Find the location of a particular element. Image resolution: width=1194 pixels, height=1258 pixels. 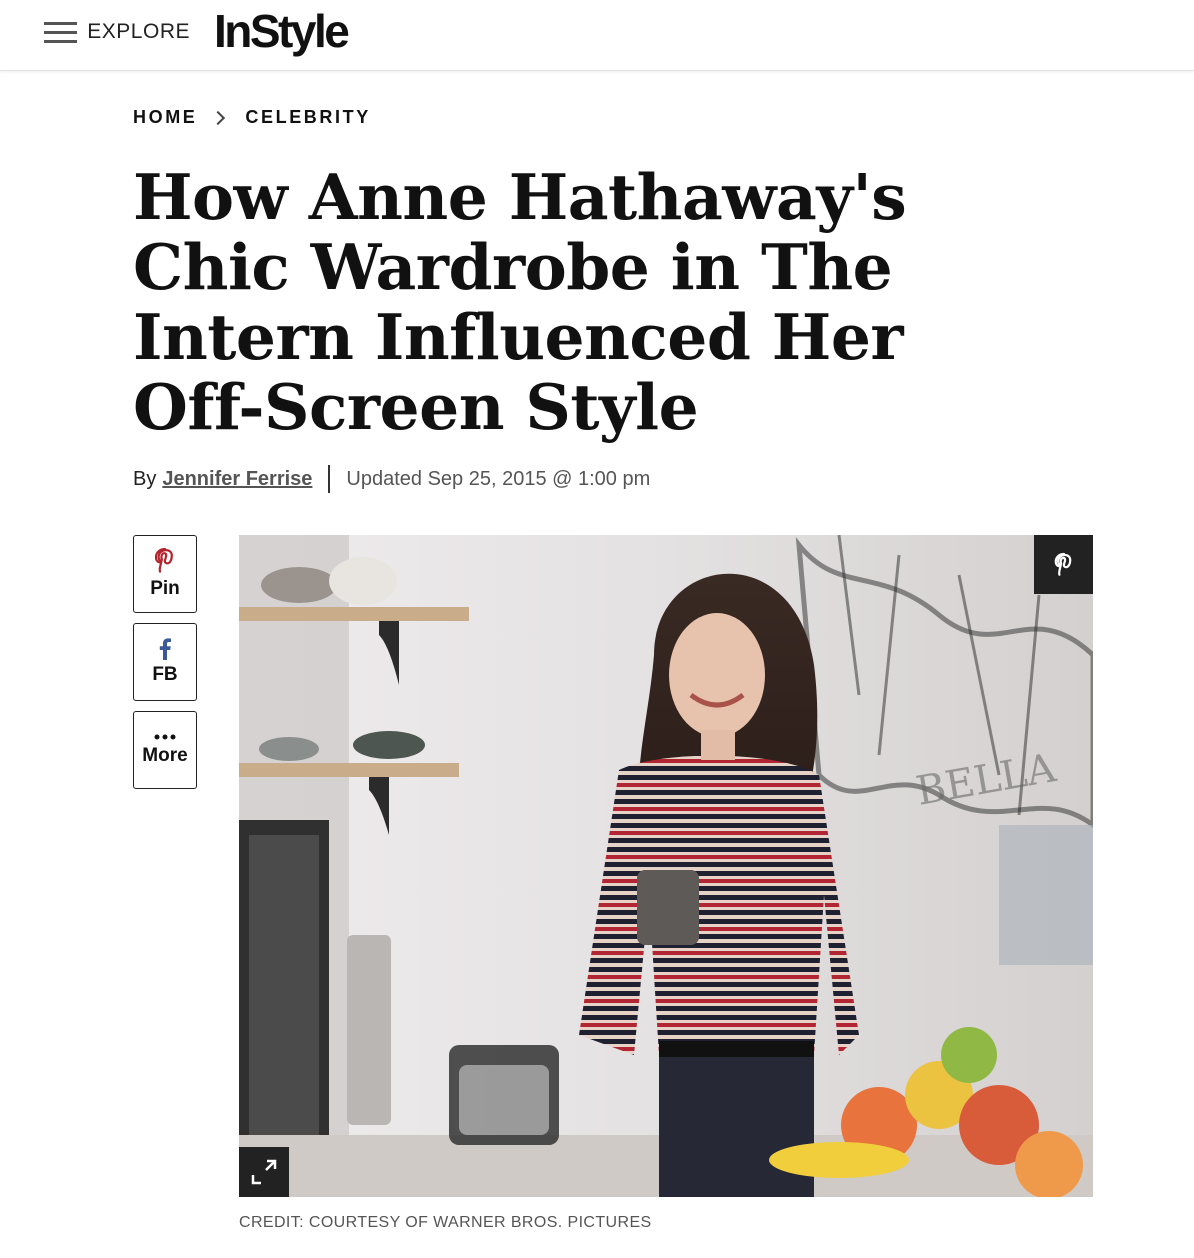

explore-menu-button: EXPLORE is located at coordinates (117, 32).